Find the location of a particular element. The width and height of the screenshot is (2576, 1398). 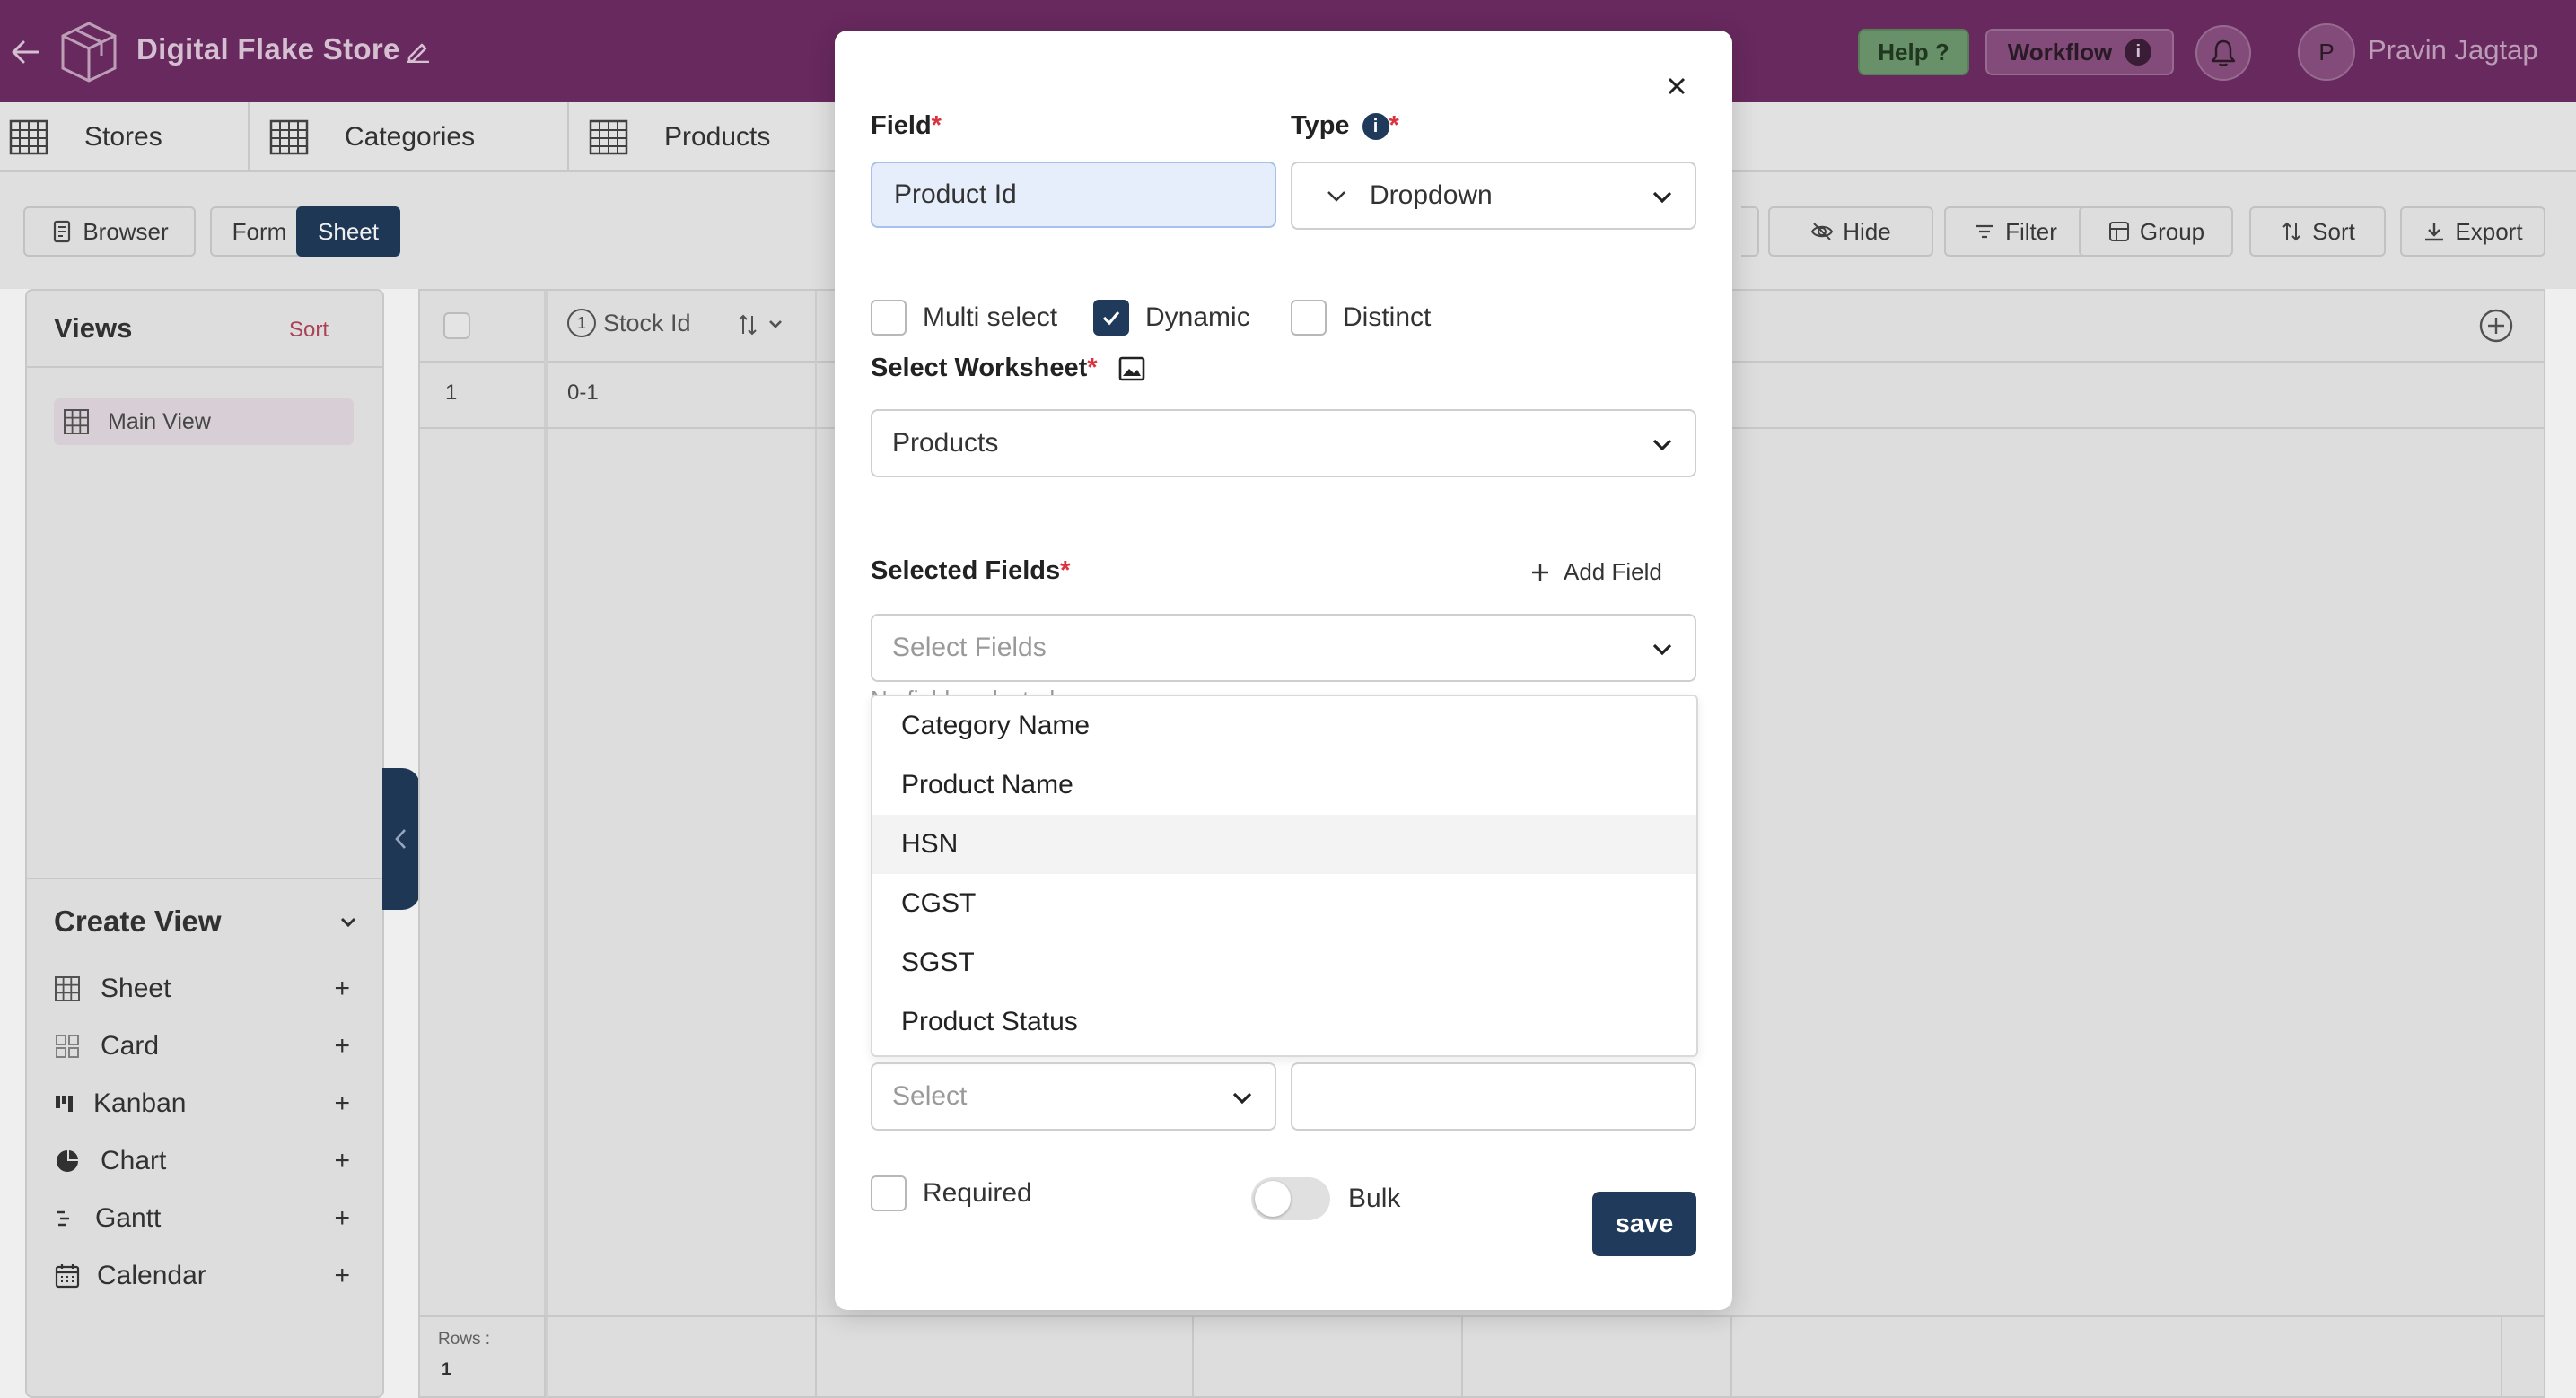

tab-label: Products is located at coordinates (717, 137).